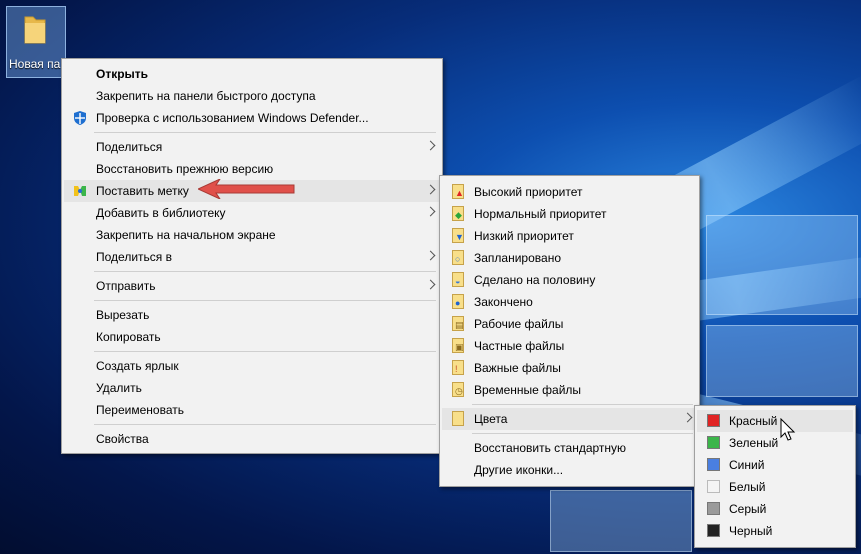  I want to click on menu-item-label: Вырезать, so click(123, 315).